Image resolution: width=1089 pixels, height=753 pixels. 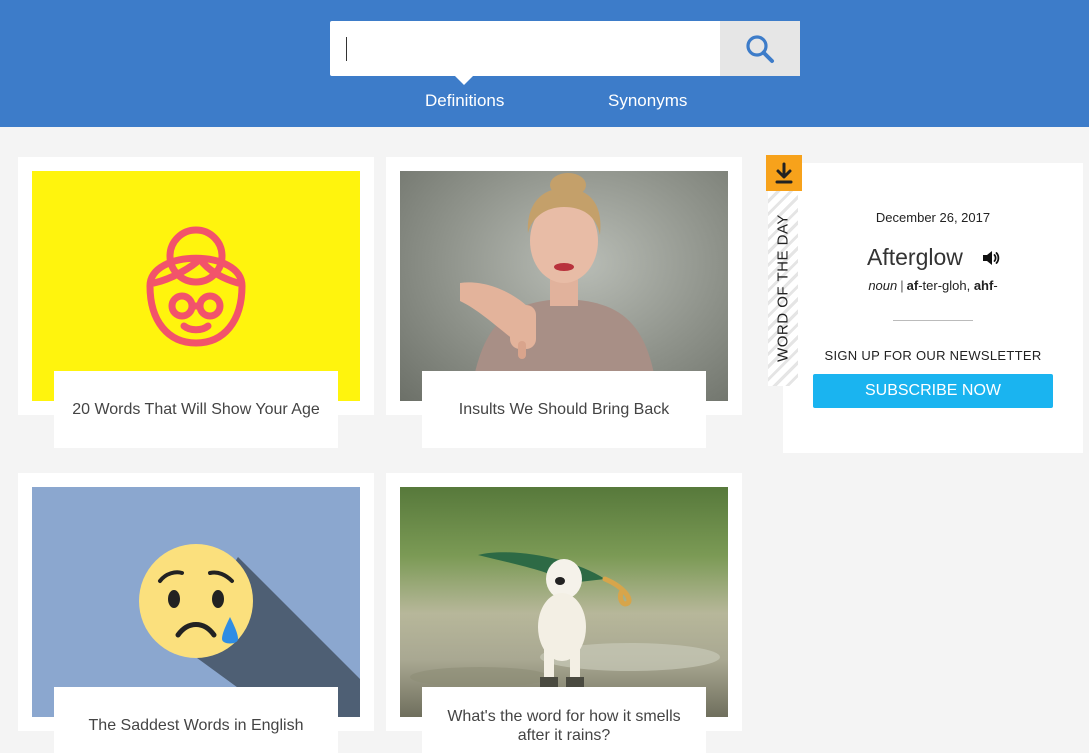 What do you see at coordinates (196, 602) in the screenshot?
I see `card-image-crying-emoji` at bounding box center [196, 602].